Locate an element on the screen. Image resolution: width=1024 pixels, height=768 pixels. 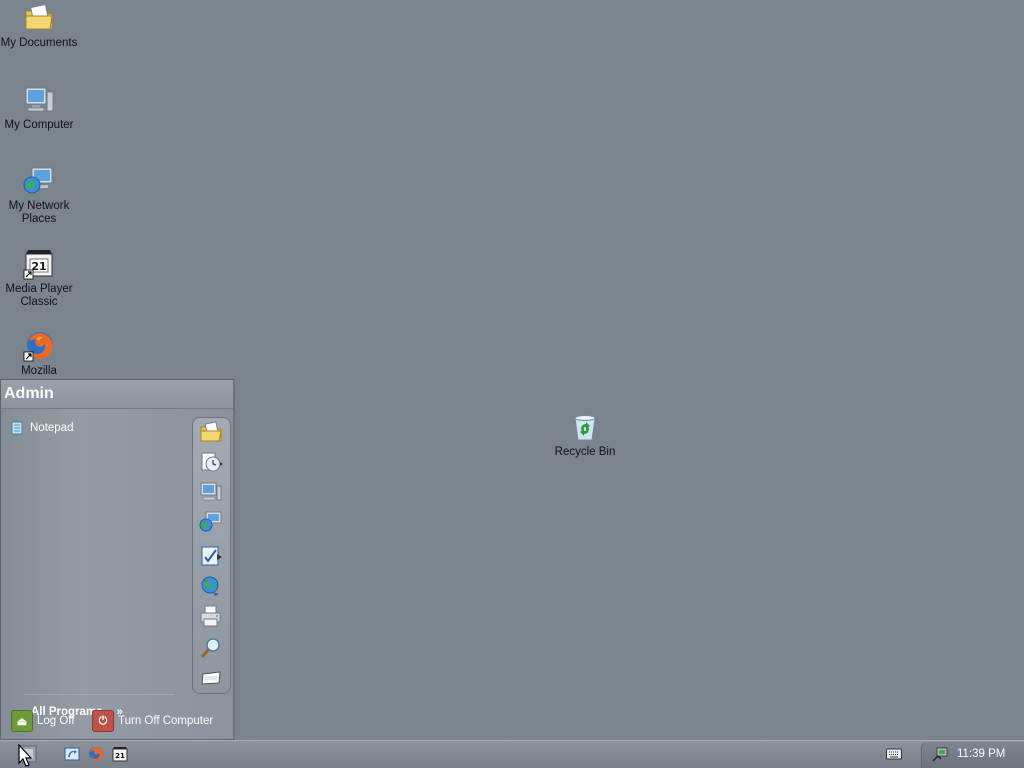
desktop-icon-mozilla: Mozilla is located at coordinates (39, 354).